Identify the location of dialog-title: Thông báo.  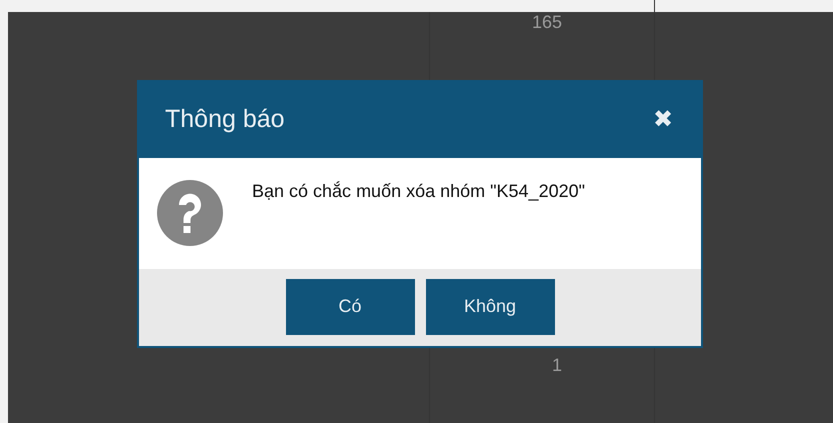
(225, 120).